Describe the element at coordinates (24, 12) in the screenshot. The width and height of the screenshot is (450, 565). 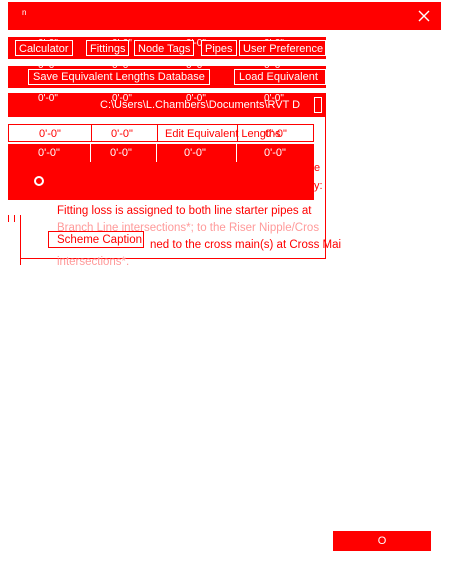
I see `app-icon: n` at that location.